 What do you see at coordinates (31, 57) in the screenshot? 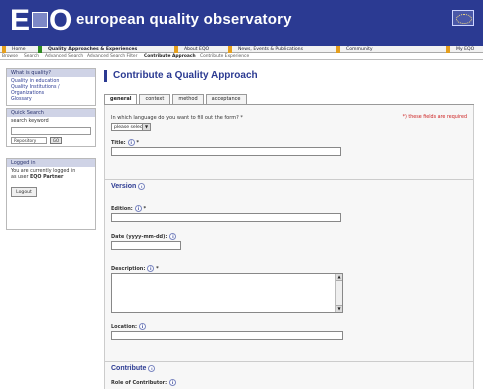
I see `subnav-search: Search` at bounding box center [31, 57].